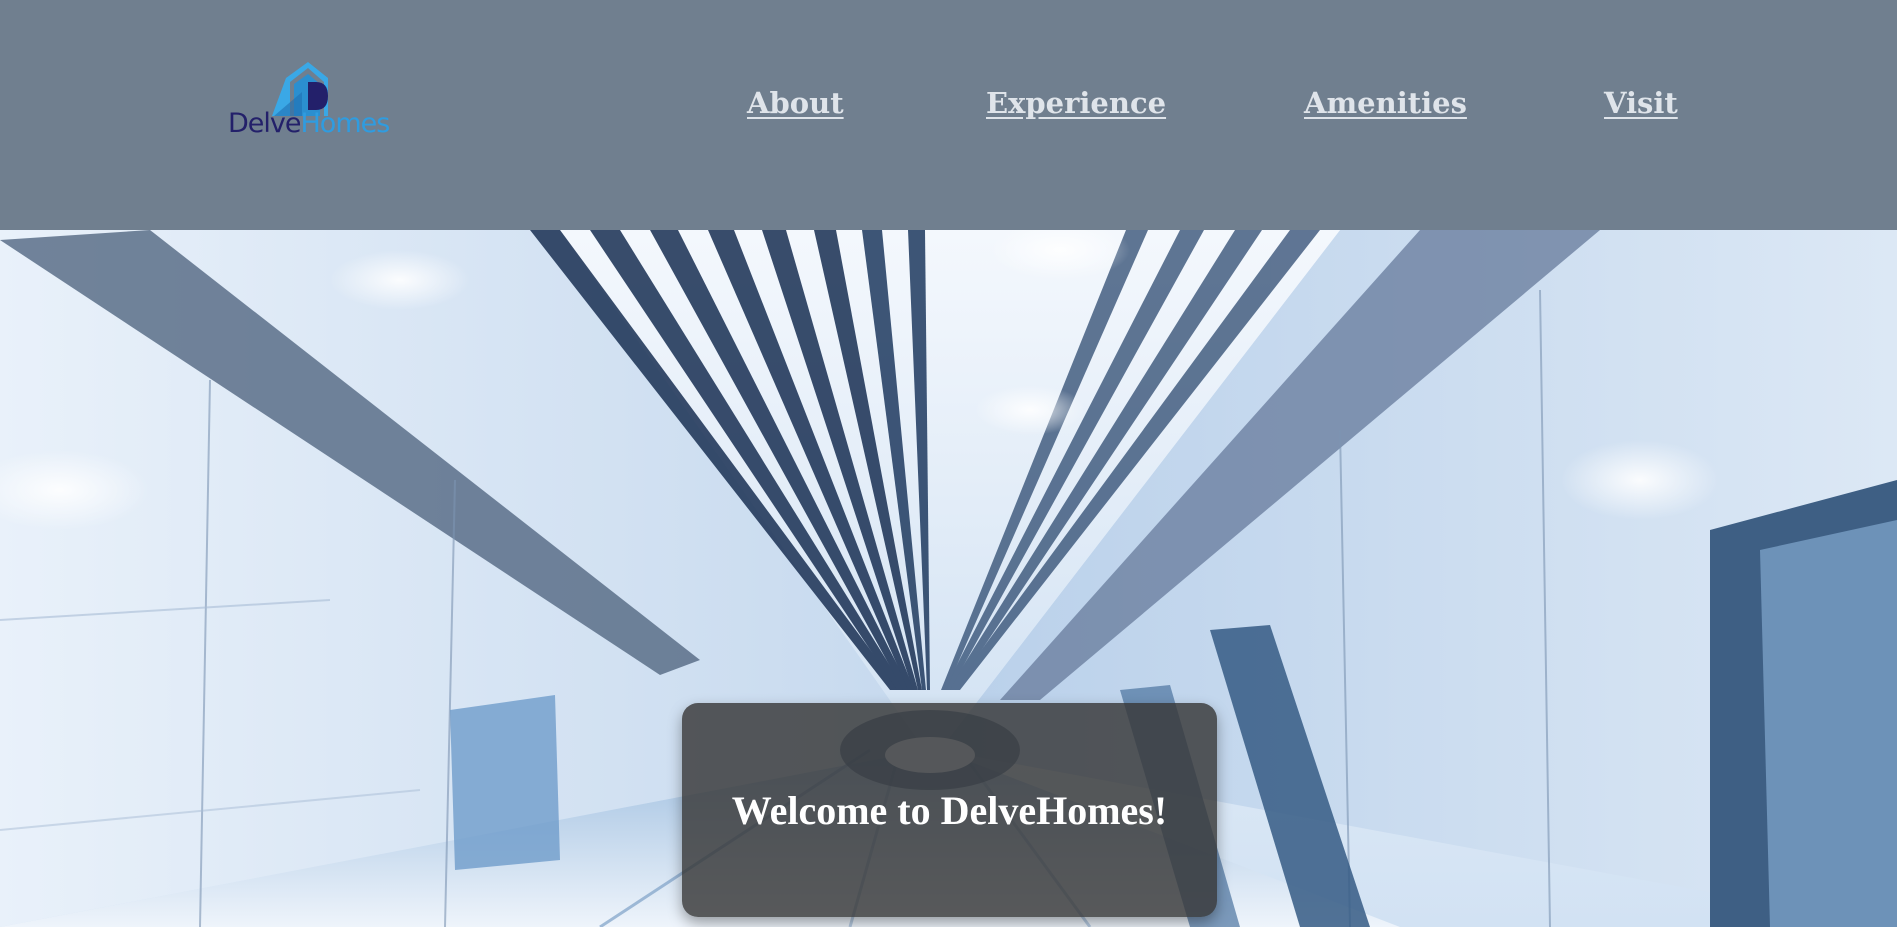 This screenshot has width=1897, height=927. What do you see at coordinates (795, 103) in the screenshot?
I see `nav-link-about: About` at bounding box center [795, 103].